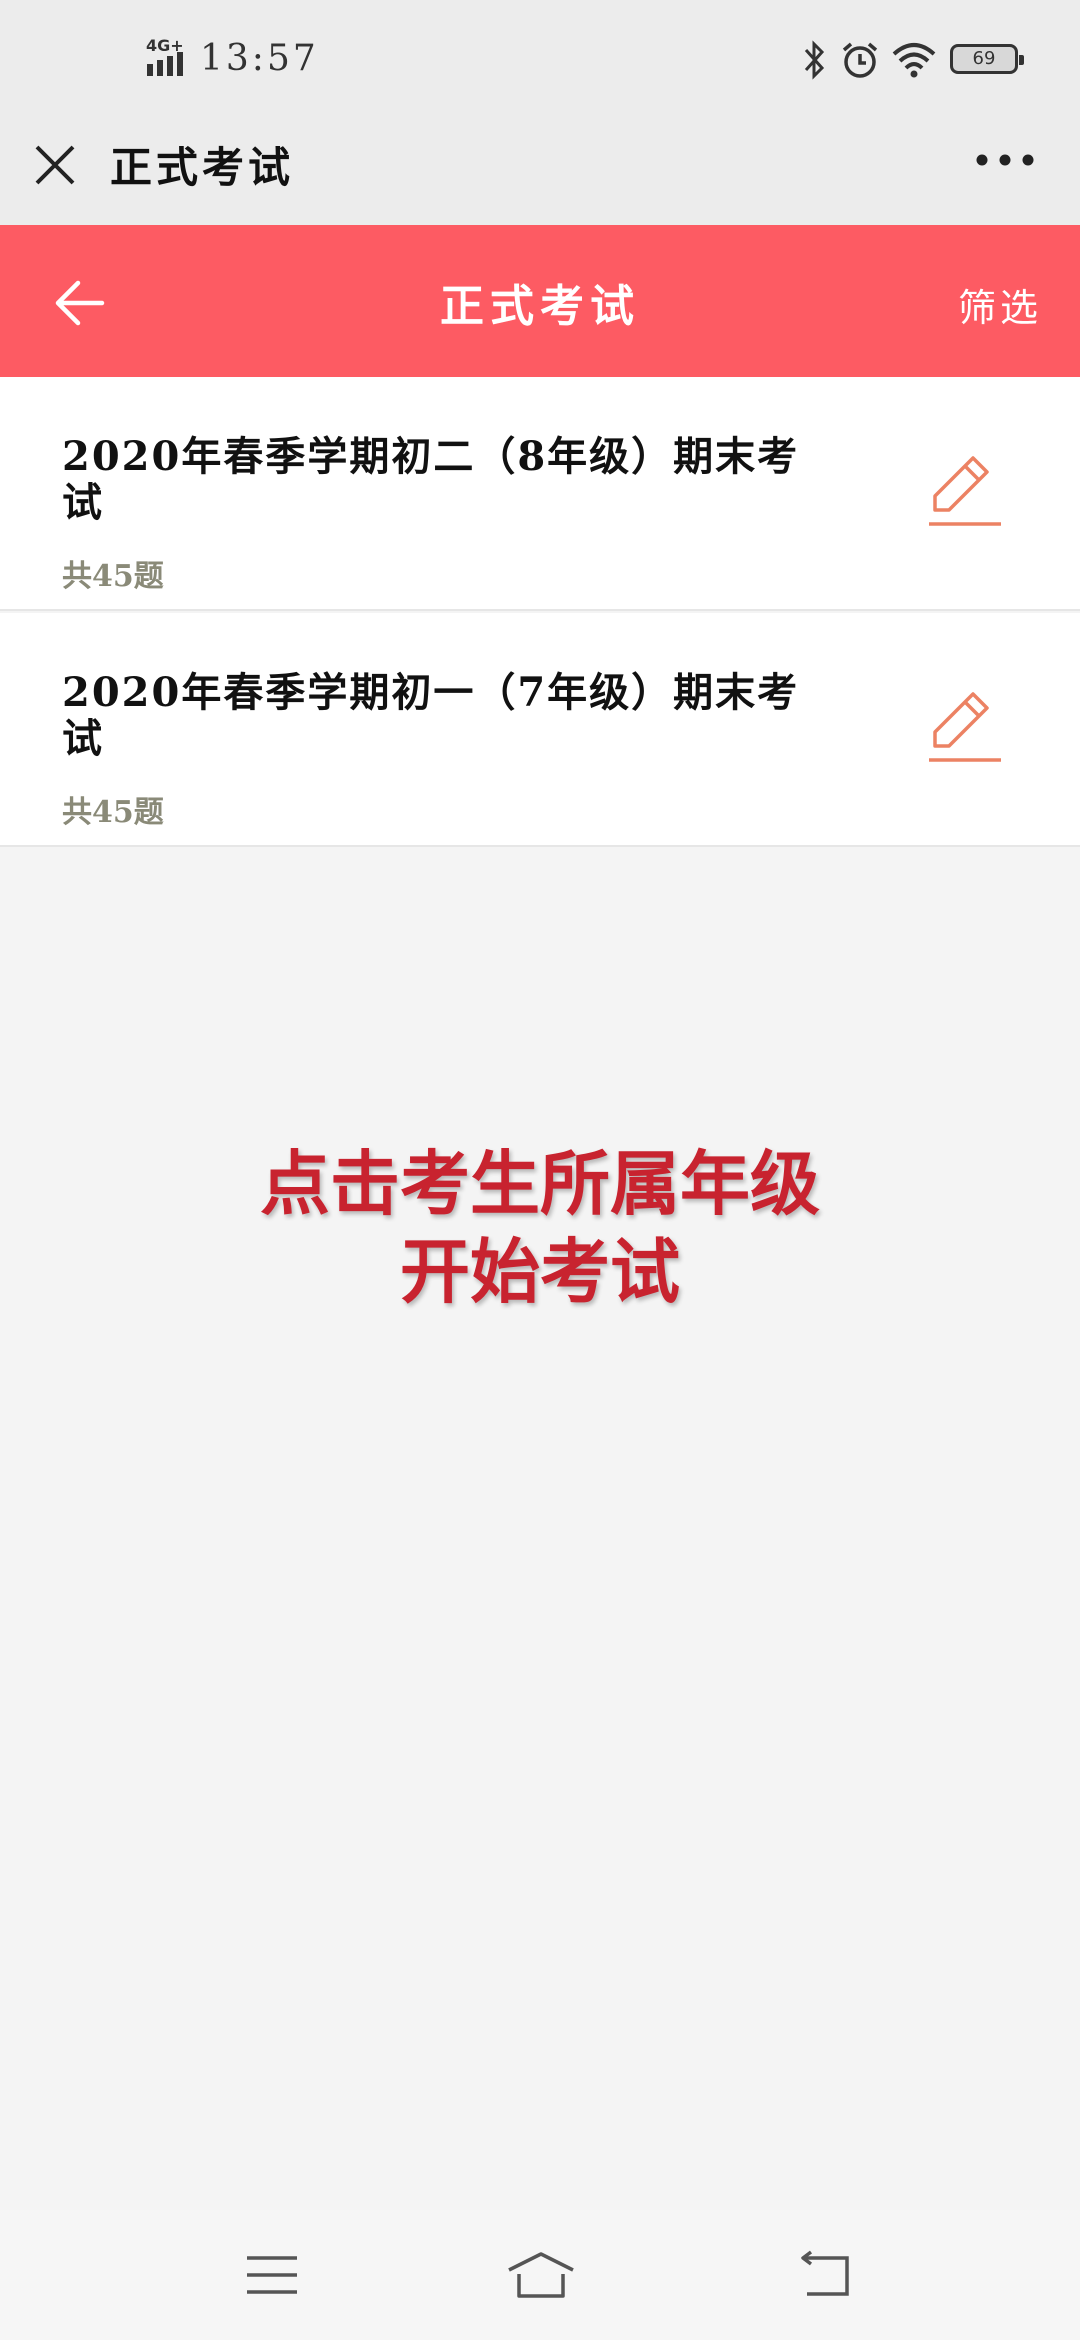 The width and height of the screenshot is (1080, 2340). I want to click on home-icon, so click(541, 2275).